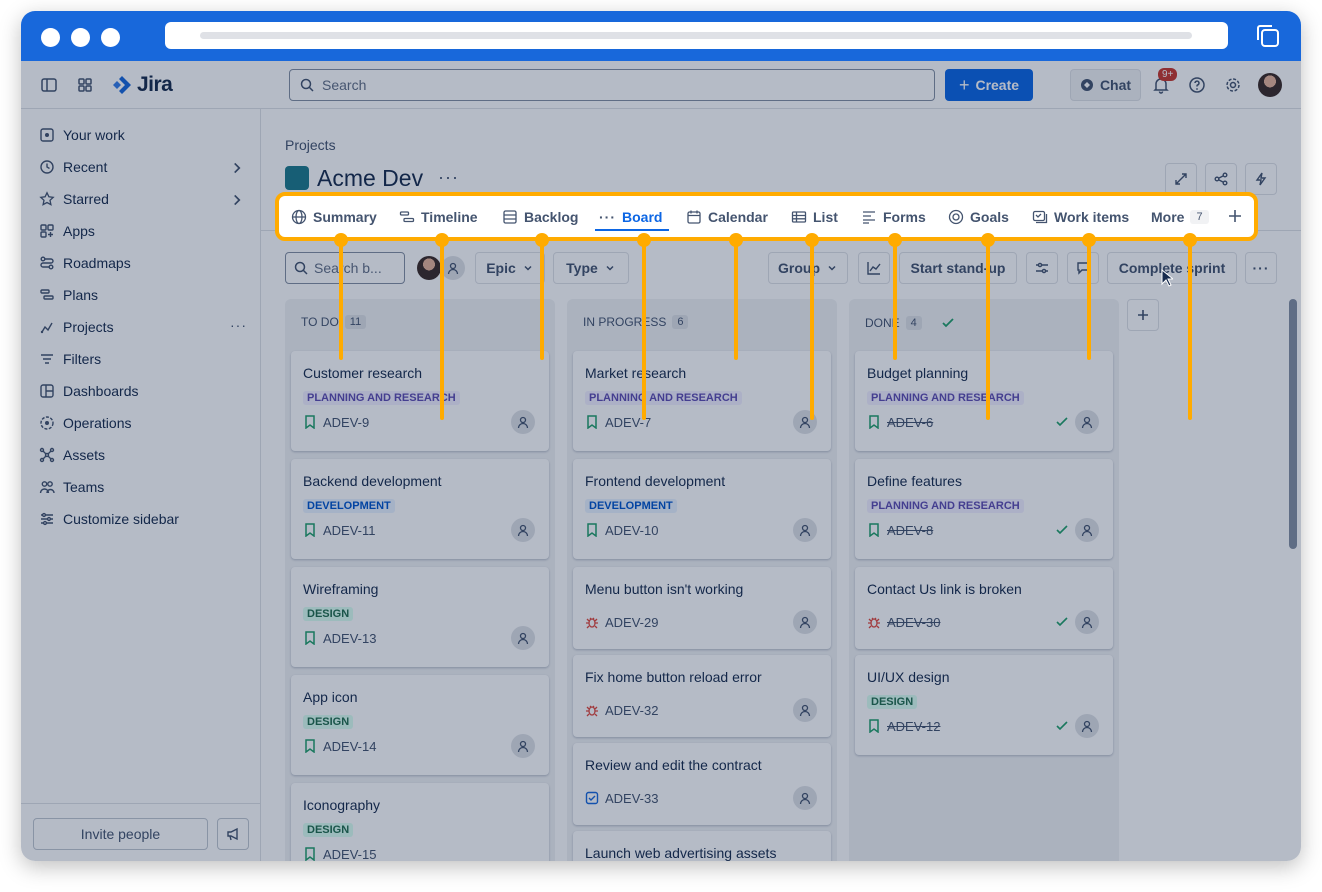 This screenshot has width=1322, height=892. What do you see at coordinates (702, 608) in the screenshot?
I see `board-card: Menu button isn't working ADEV-29` at bounding box center [702, 608].